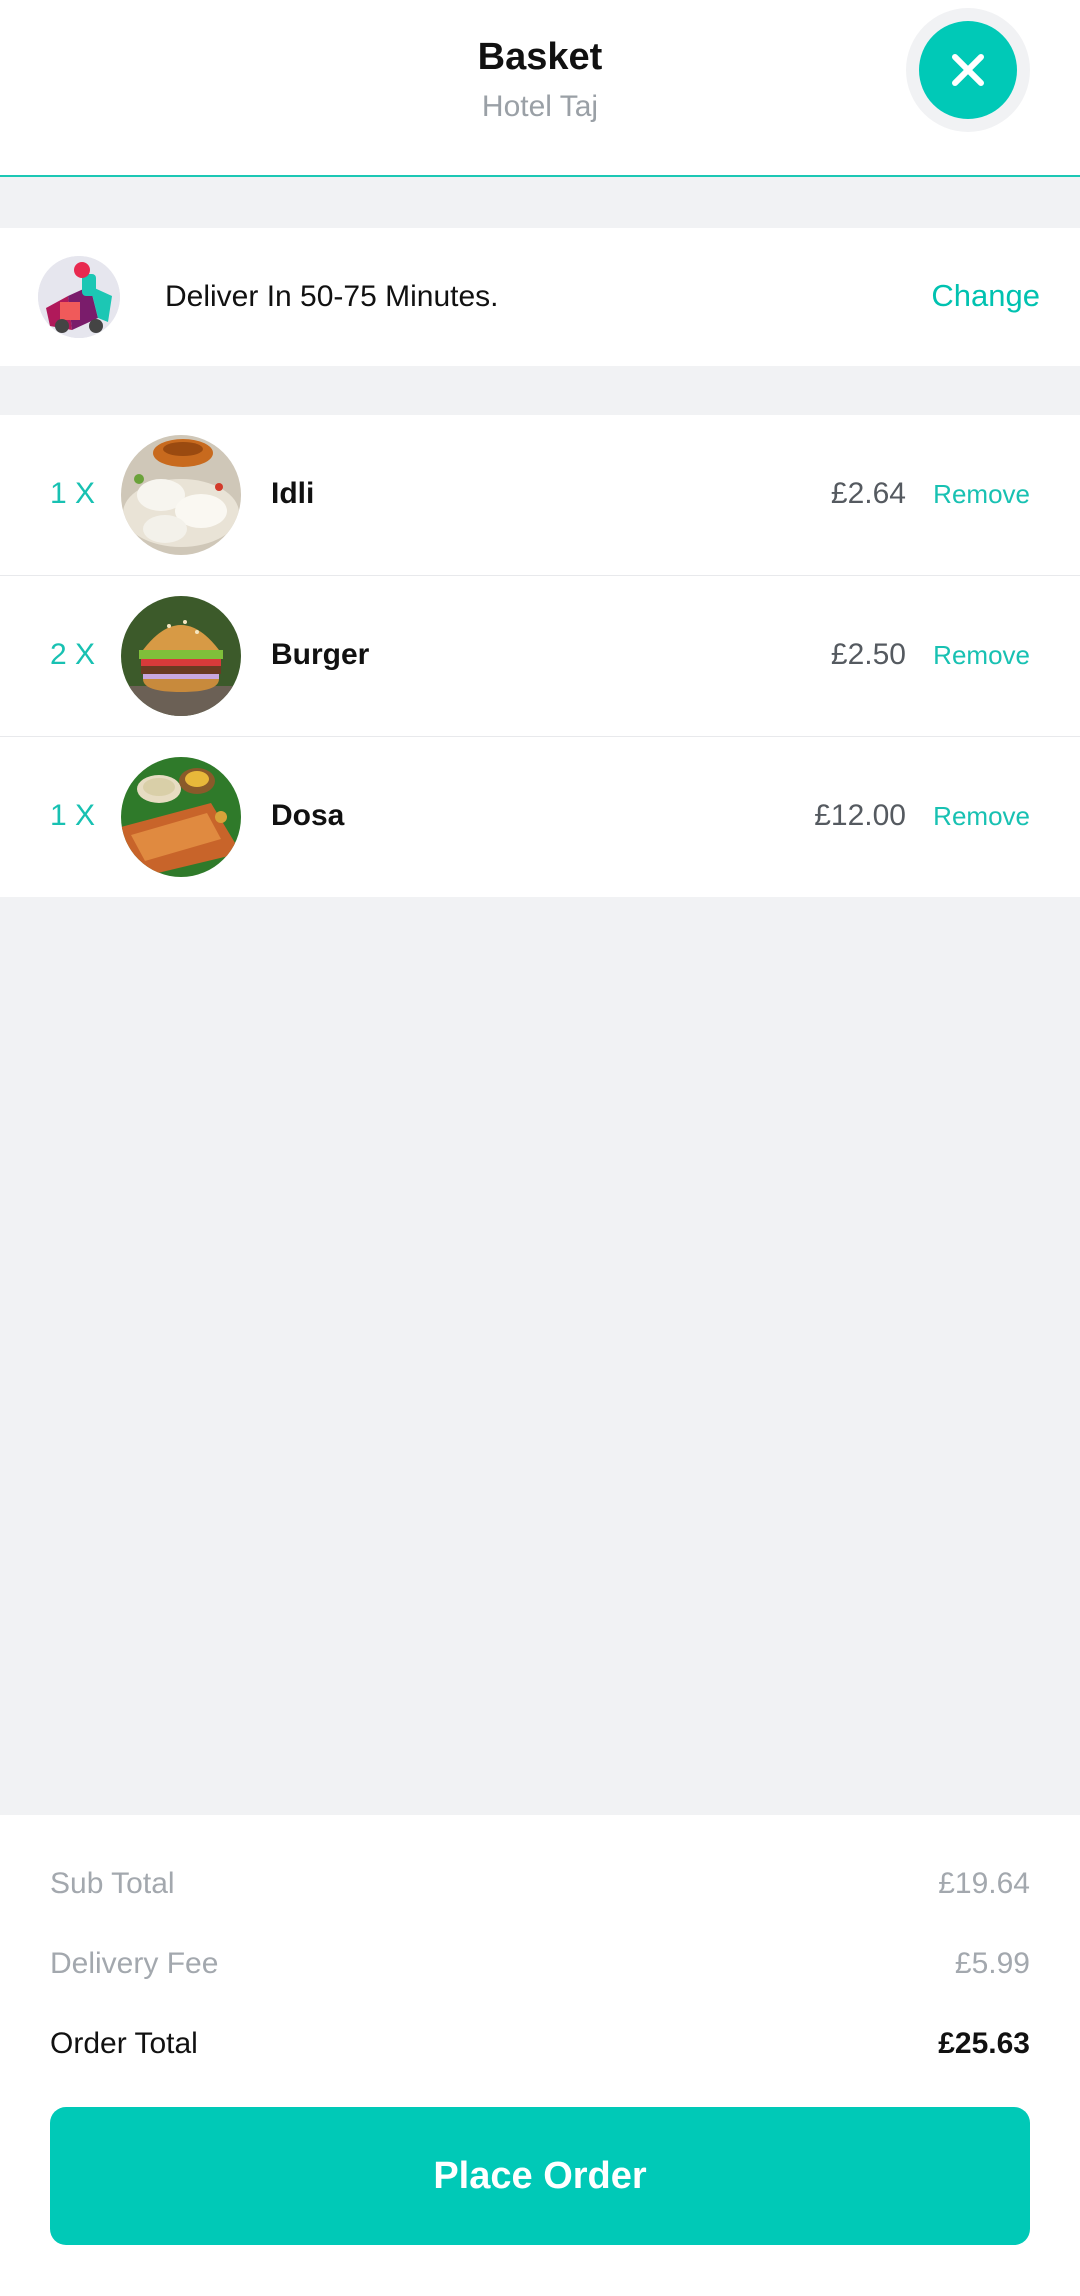  I want to click on list-item: 2 X Burger £2.50 Remove, so click(540, 656).